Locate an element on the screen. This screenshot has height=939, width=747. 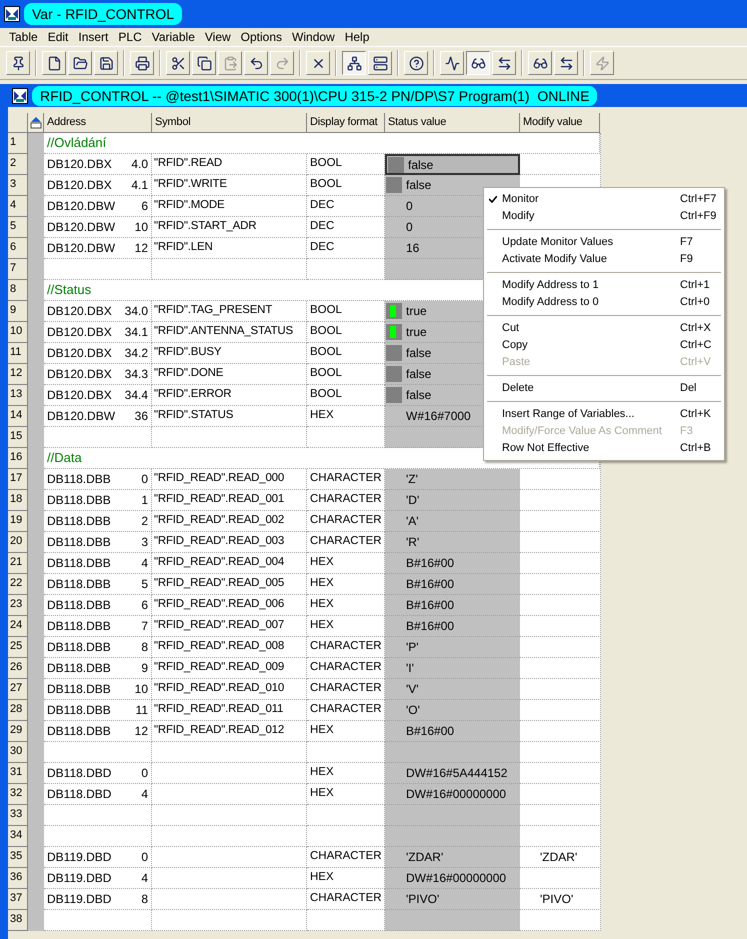
menu-item: Cut Ctrl+X is located at coordinates (604, 328).